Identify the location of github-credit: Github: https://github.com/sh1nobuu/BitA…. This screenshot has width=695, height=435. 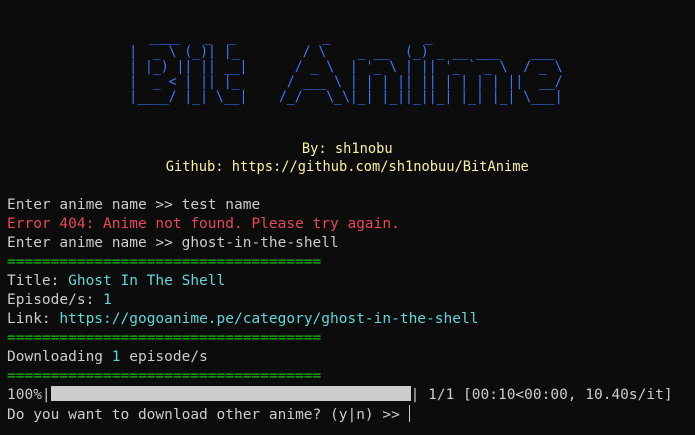
(347, 167).